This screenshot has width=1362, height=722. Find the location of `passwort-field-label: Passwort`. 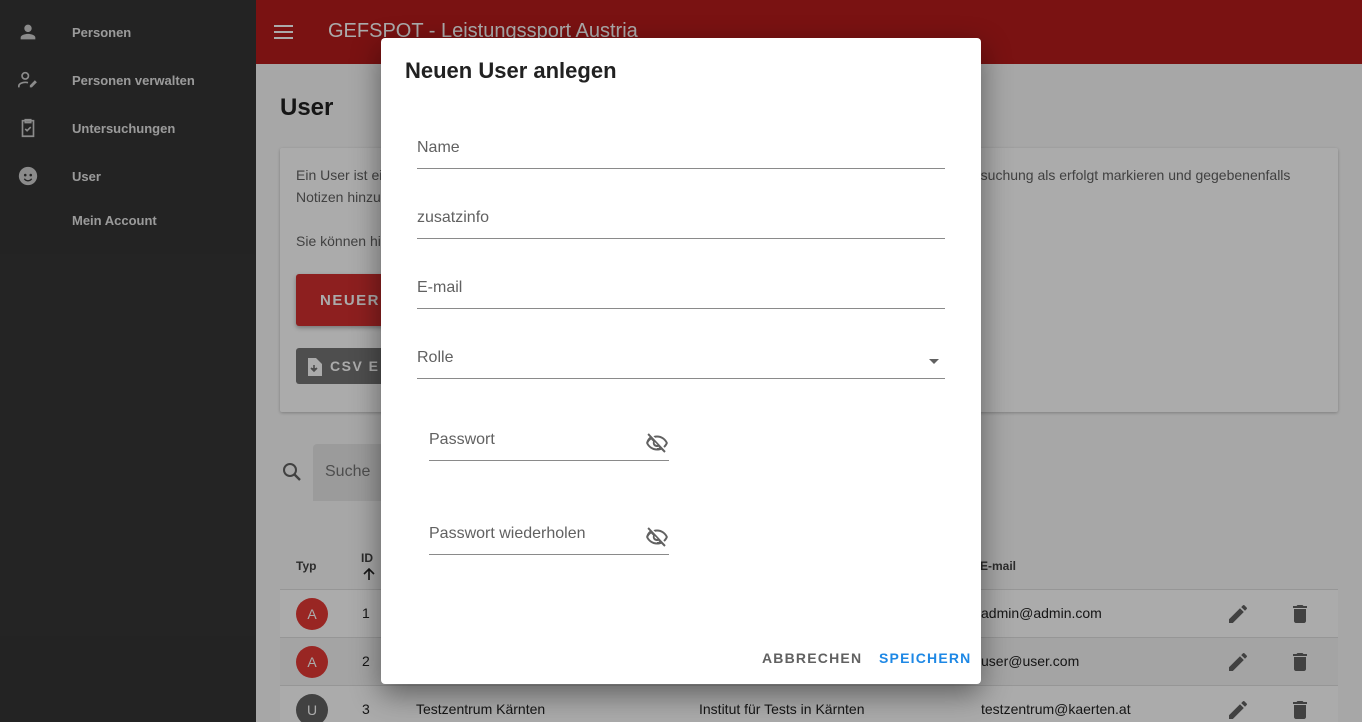

passwort-field-label: Passwort is located at coordinates (462, 439).